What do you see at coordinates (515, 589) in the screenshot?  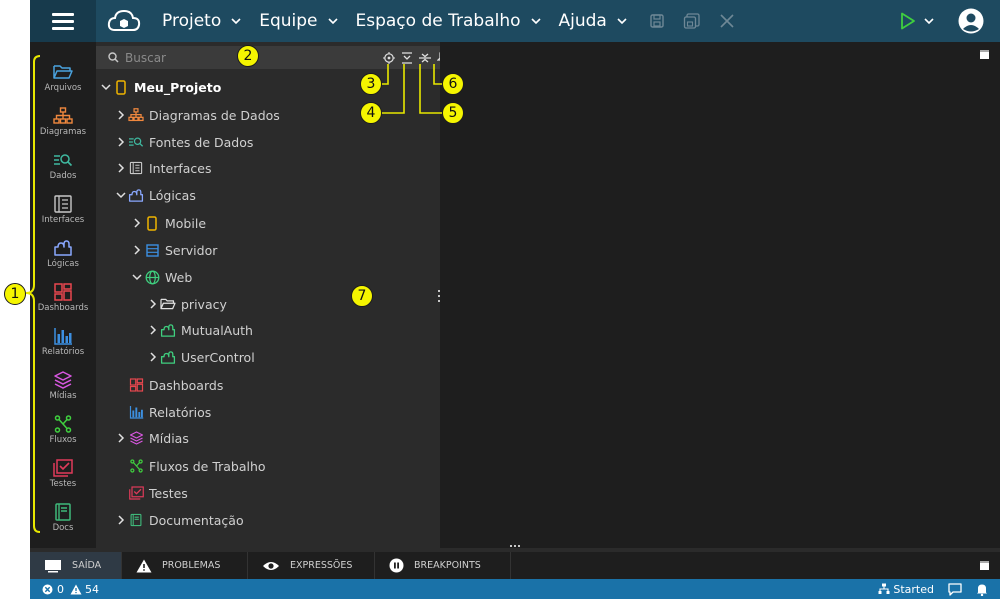 I see `status-bar: 0 54 Started` at bounding box center [515, 589].